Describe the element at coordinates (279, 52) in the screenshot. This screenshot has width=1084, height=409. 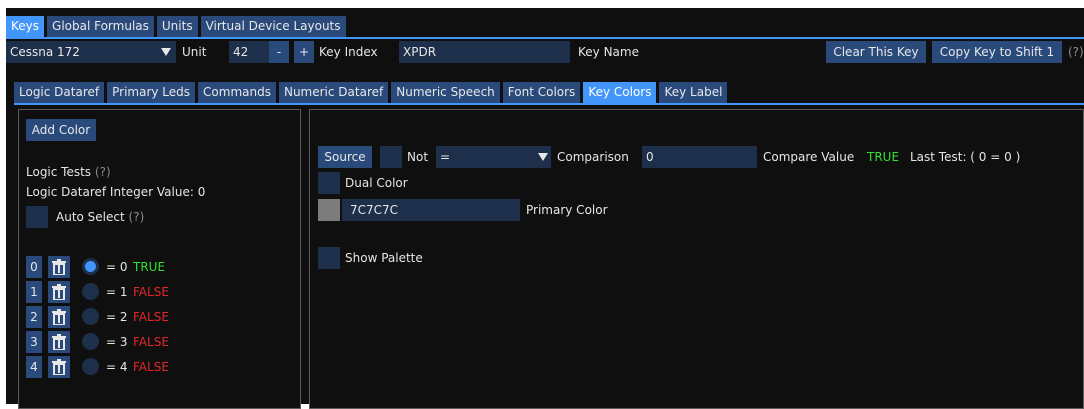
I see `unit-decrement-button: -` at that location.